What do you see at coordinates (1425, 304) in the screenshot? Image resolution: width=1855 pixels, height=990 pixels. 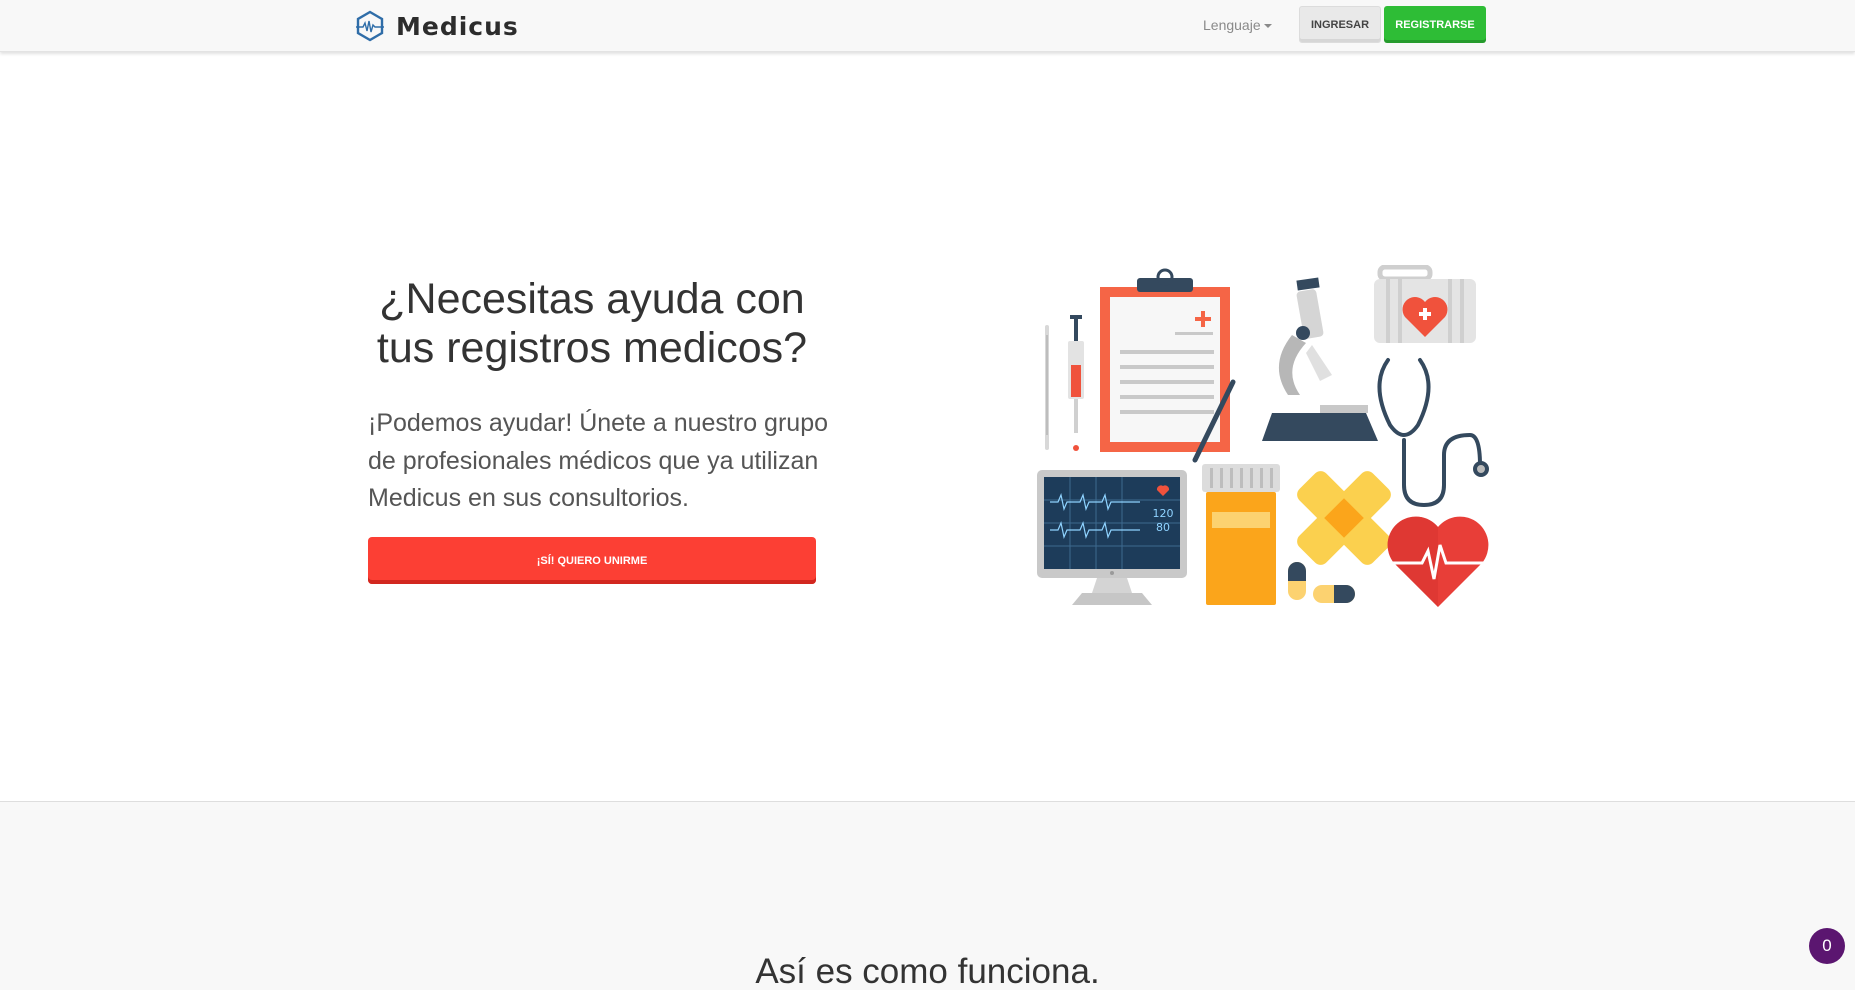 I see `first-aid-kit-icon` at bounding box center [1425, 304].